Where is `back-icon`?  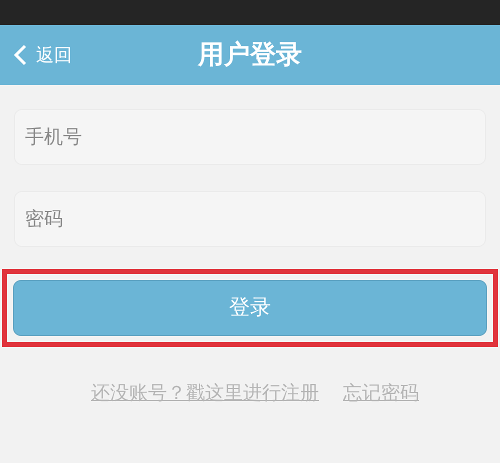
back-icon is located at coordinates (20, 55).